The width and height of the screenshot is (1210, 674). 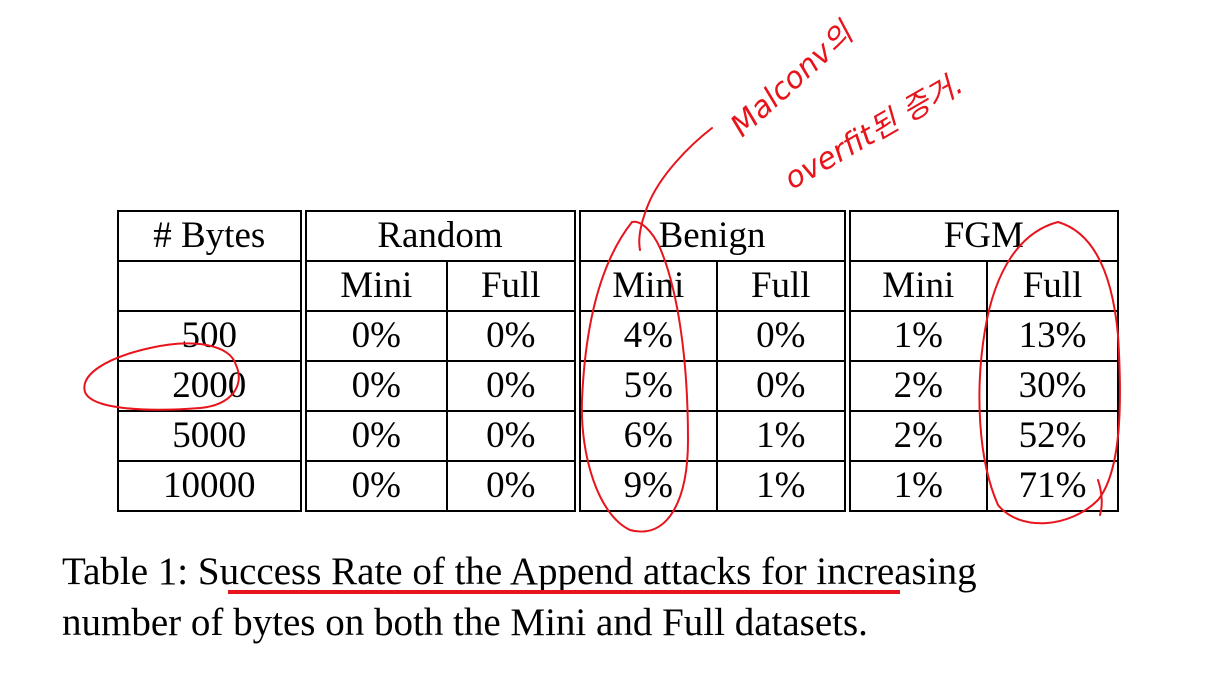 I want to click on subheader-random-full: Full, so click(x=513, y=286).